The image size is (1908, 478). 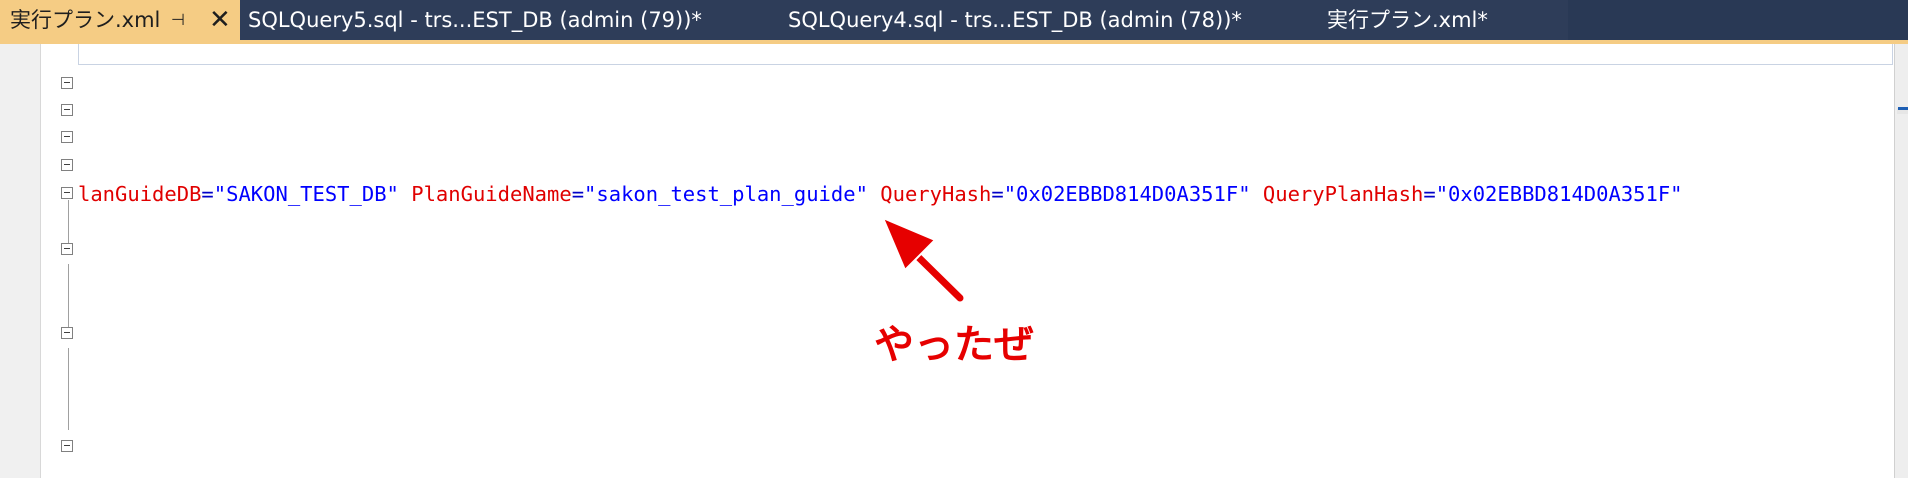 I want to click on annotation-arrow-icon, so click(x=924, y=260).